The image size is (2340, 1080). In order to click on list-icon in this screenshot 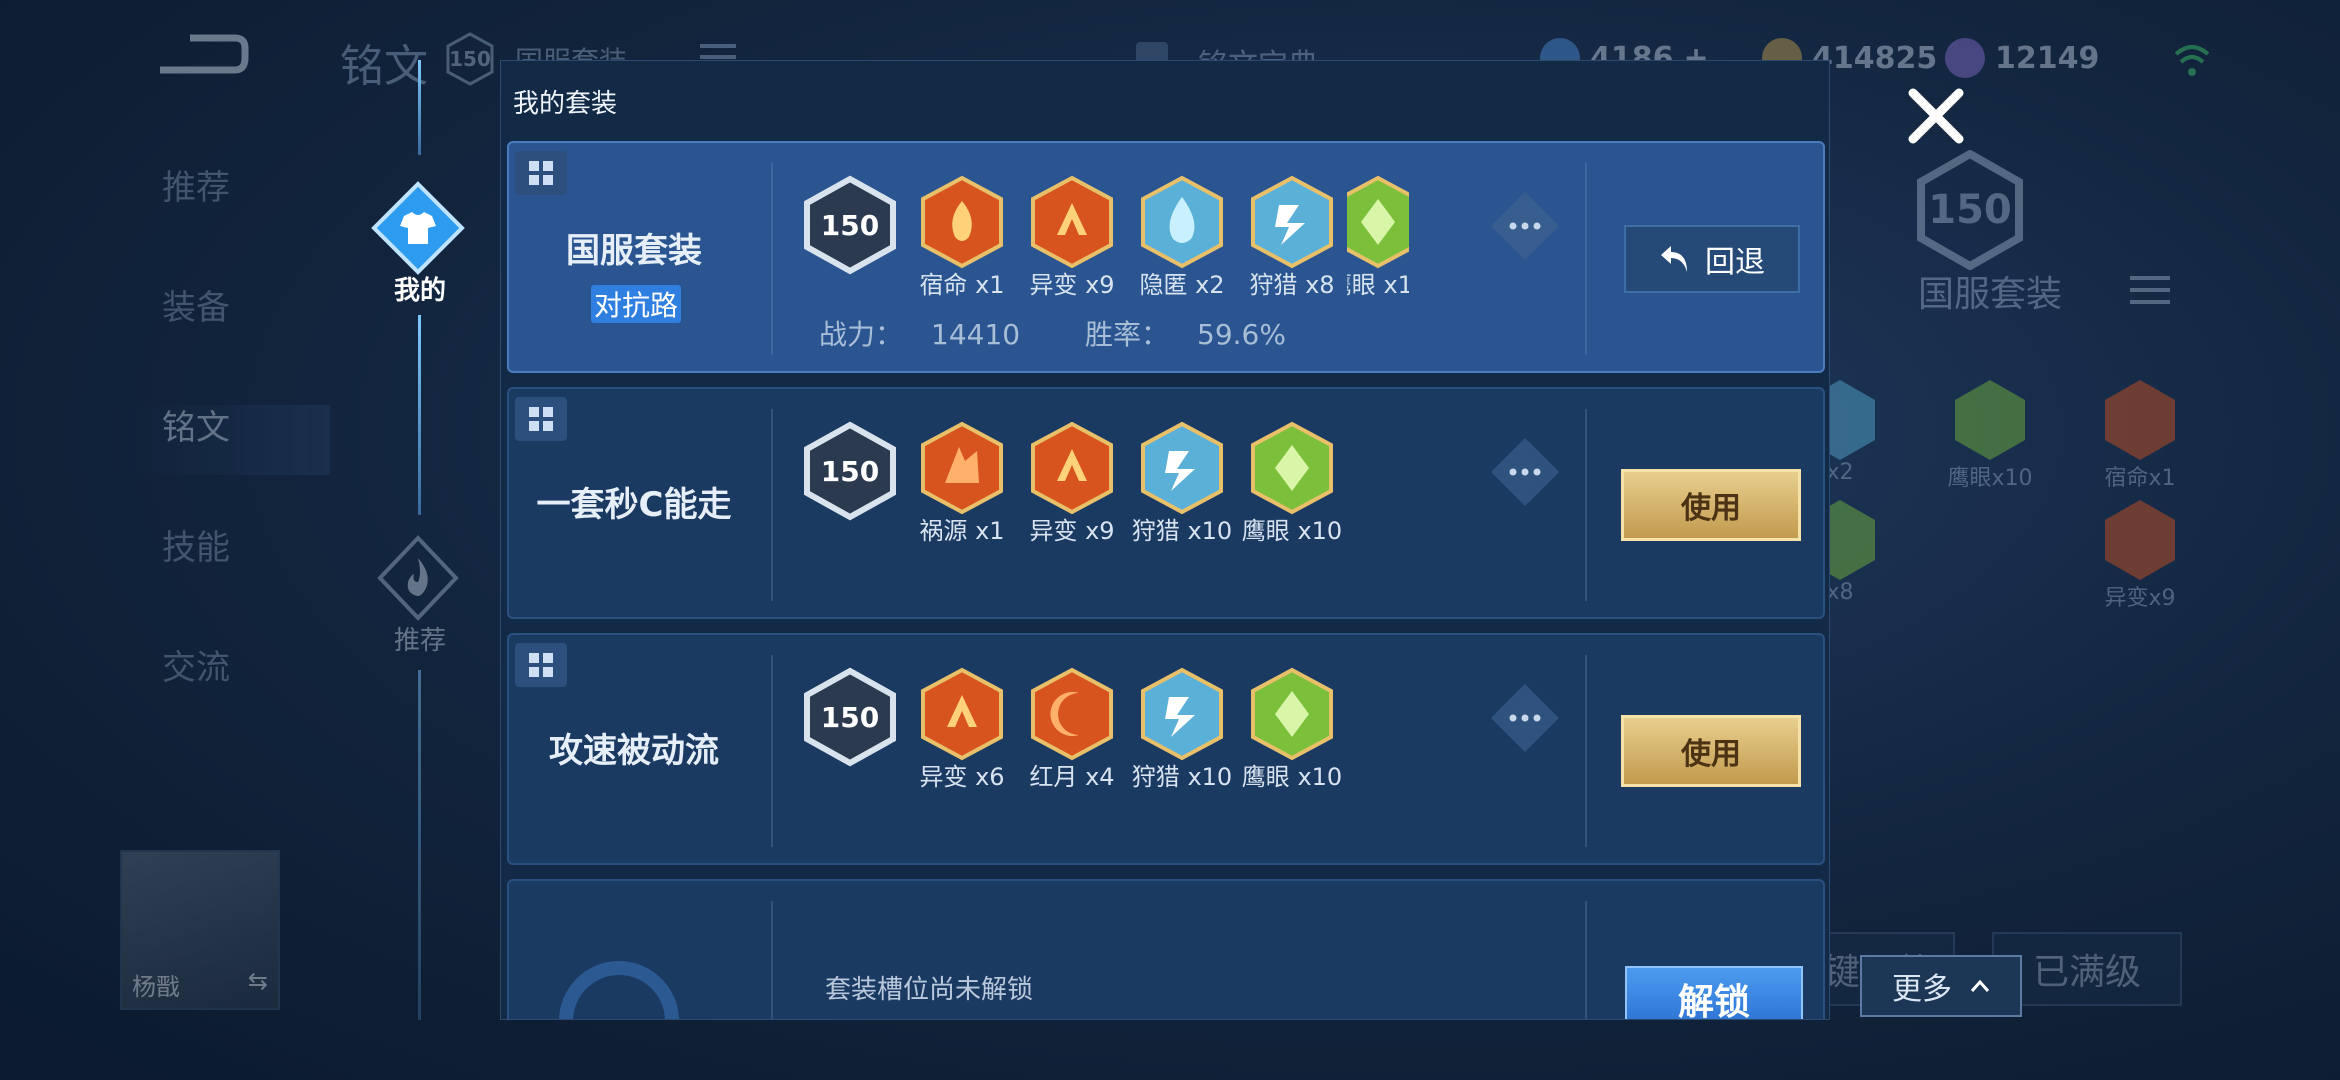, I will do `click(2150, 290)`.